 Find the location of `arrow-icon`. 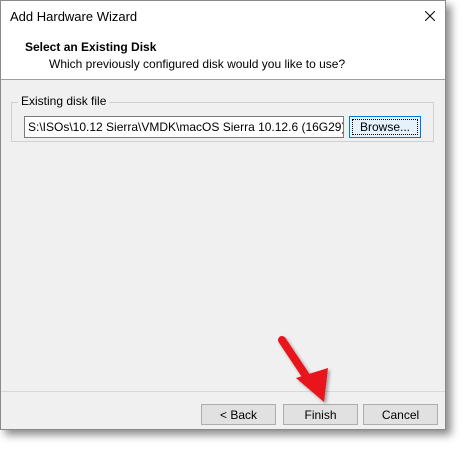

arrow-icon is located at coordinates (303, 369).